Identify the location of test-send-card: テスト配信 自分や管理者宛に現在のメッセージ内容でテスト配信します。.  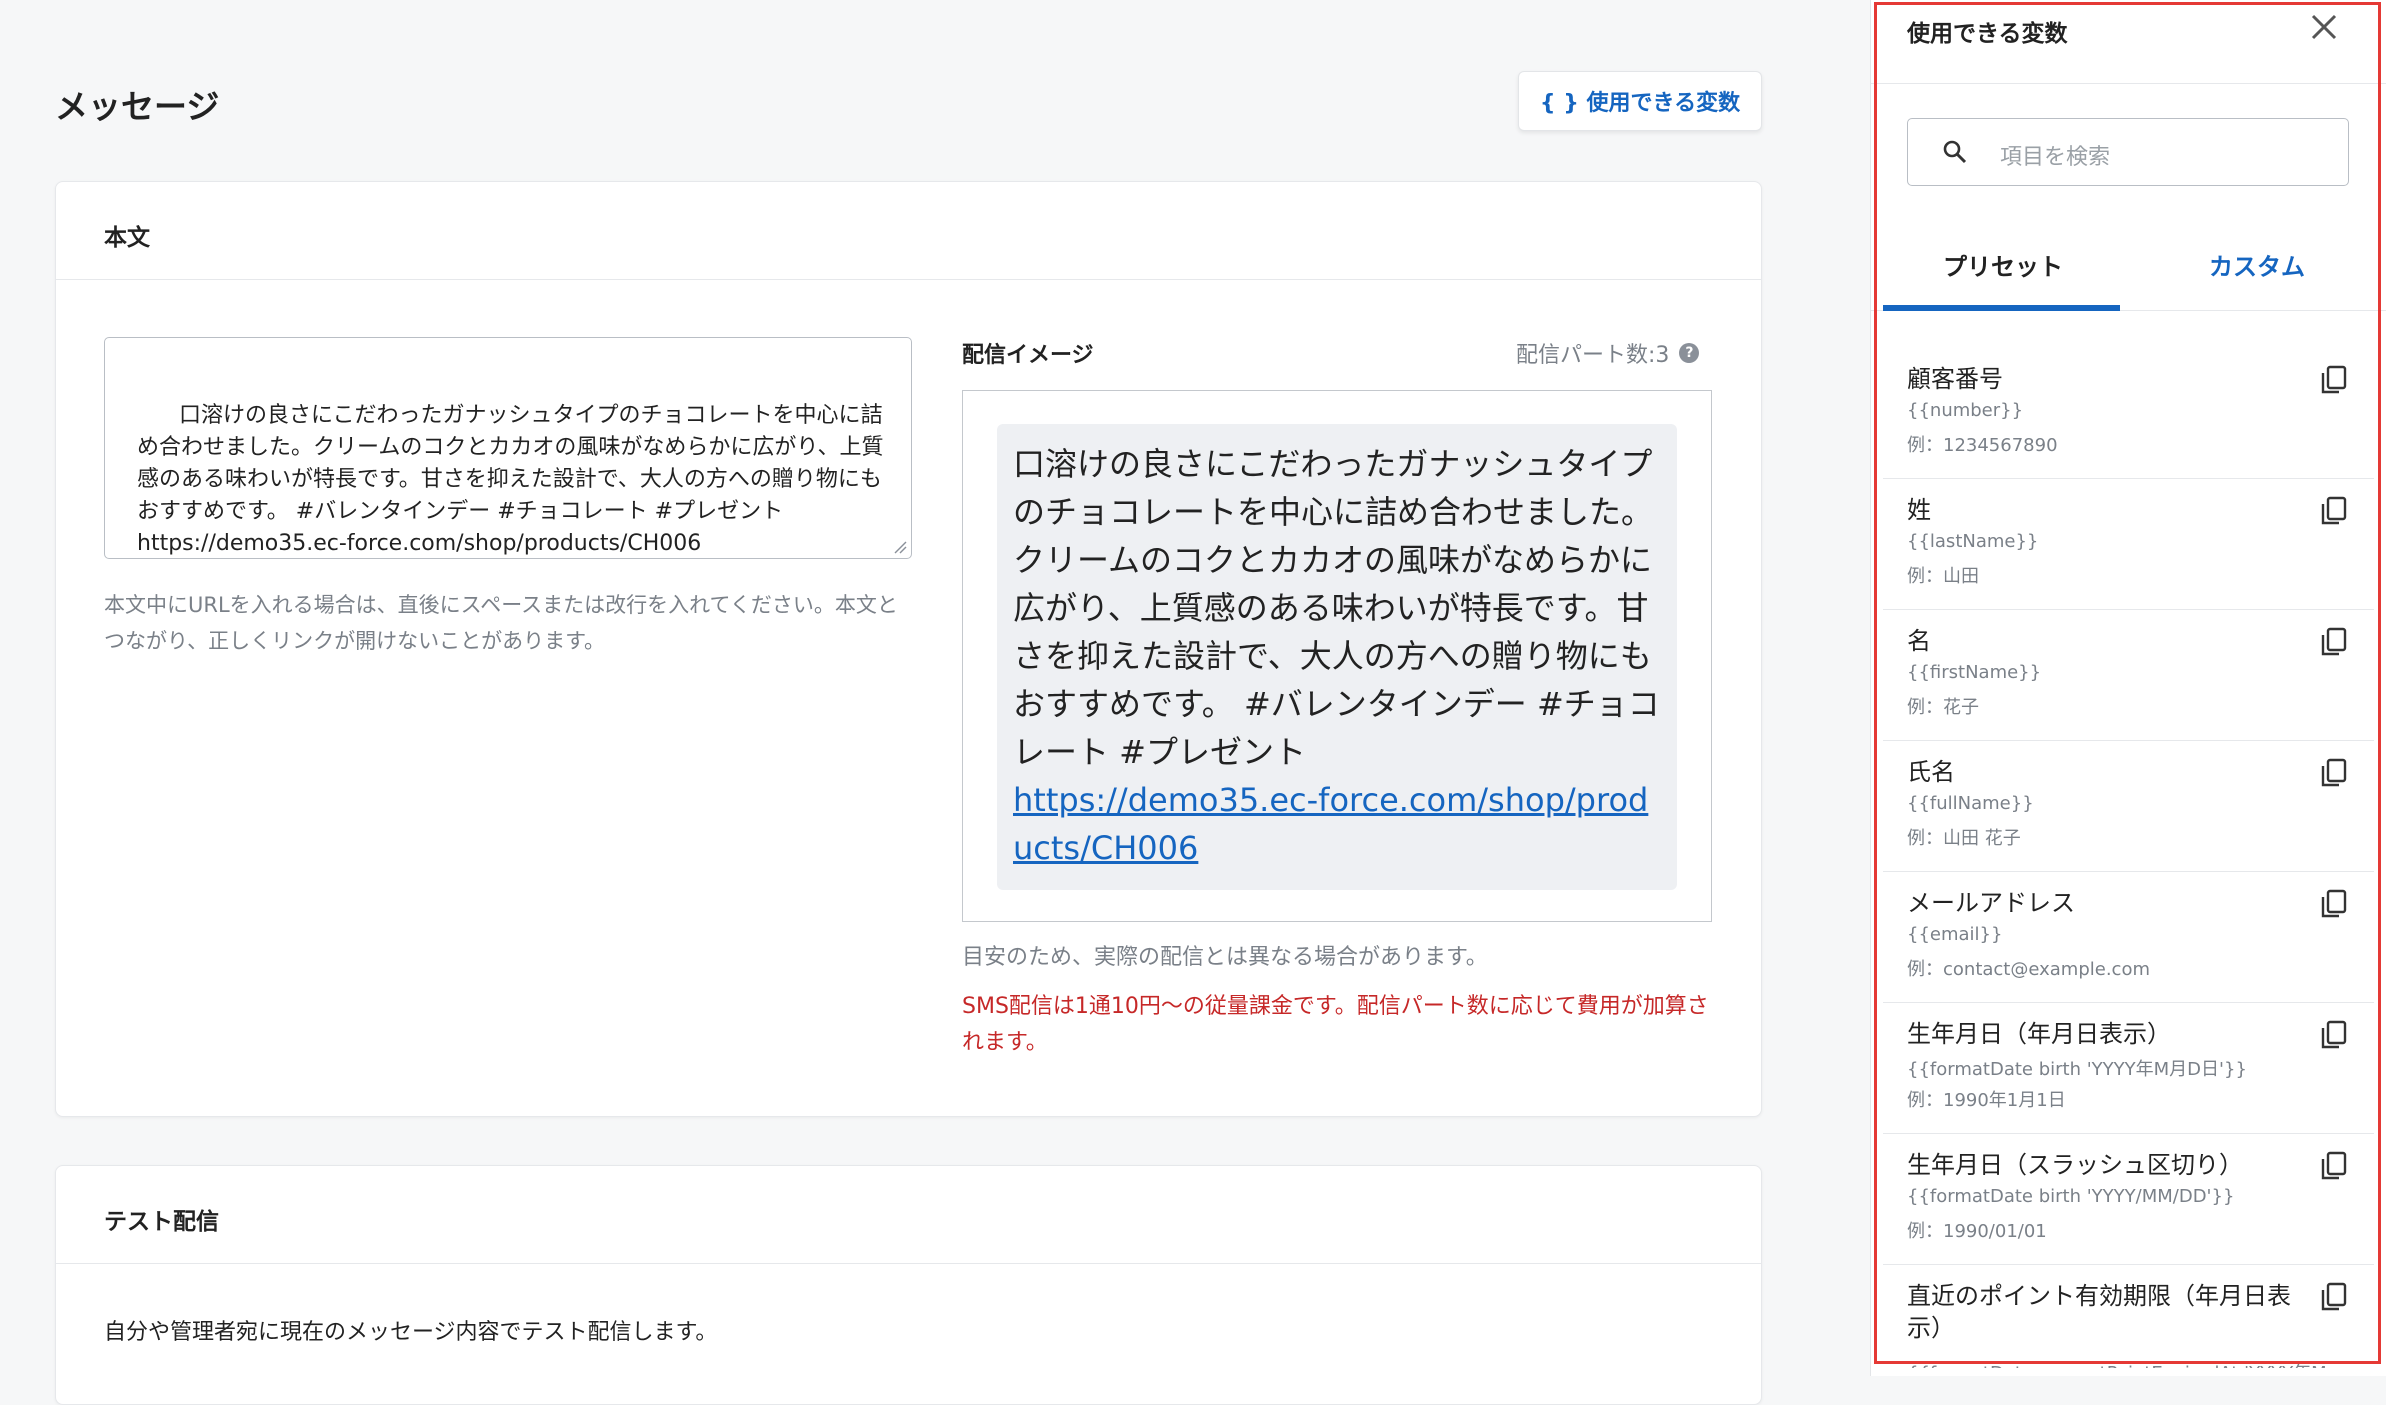
(908, 1285).